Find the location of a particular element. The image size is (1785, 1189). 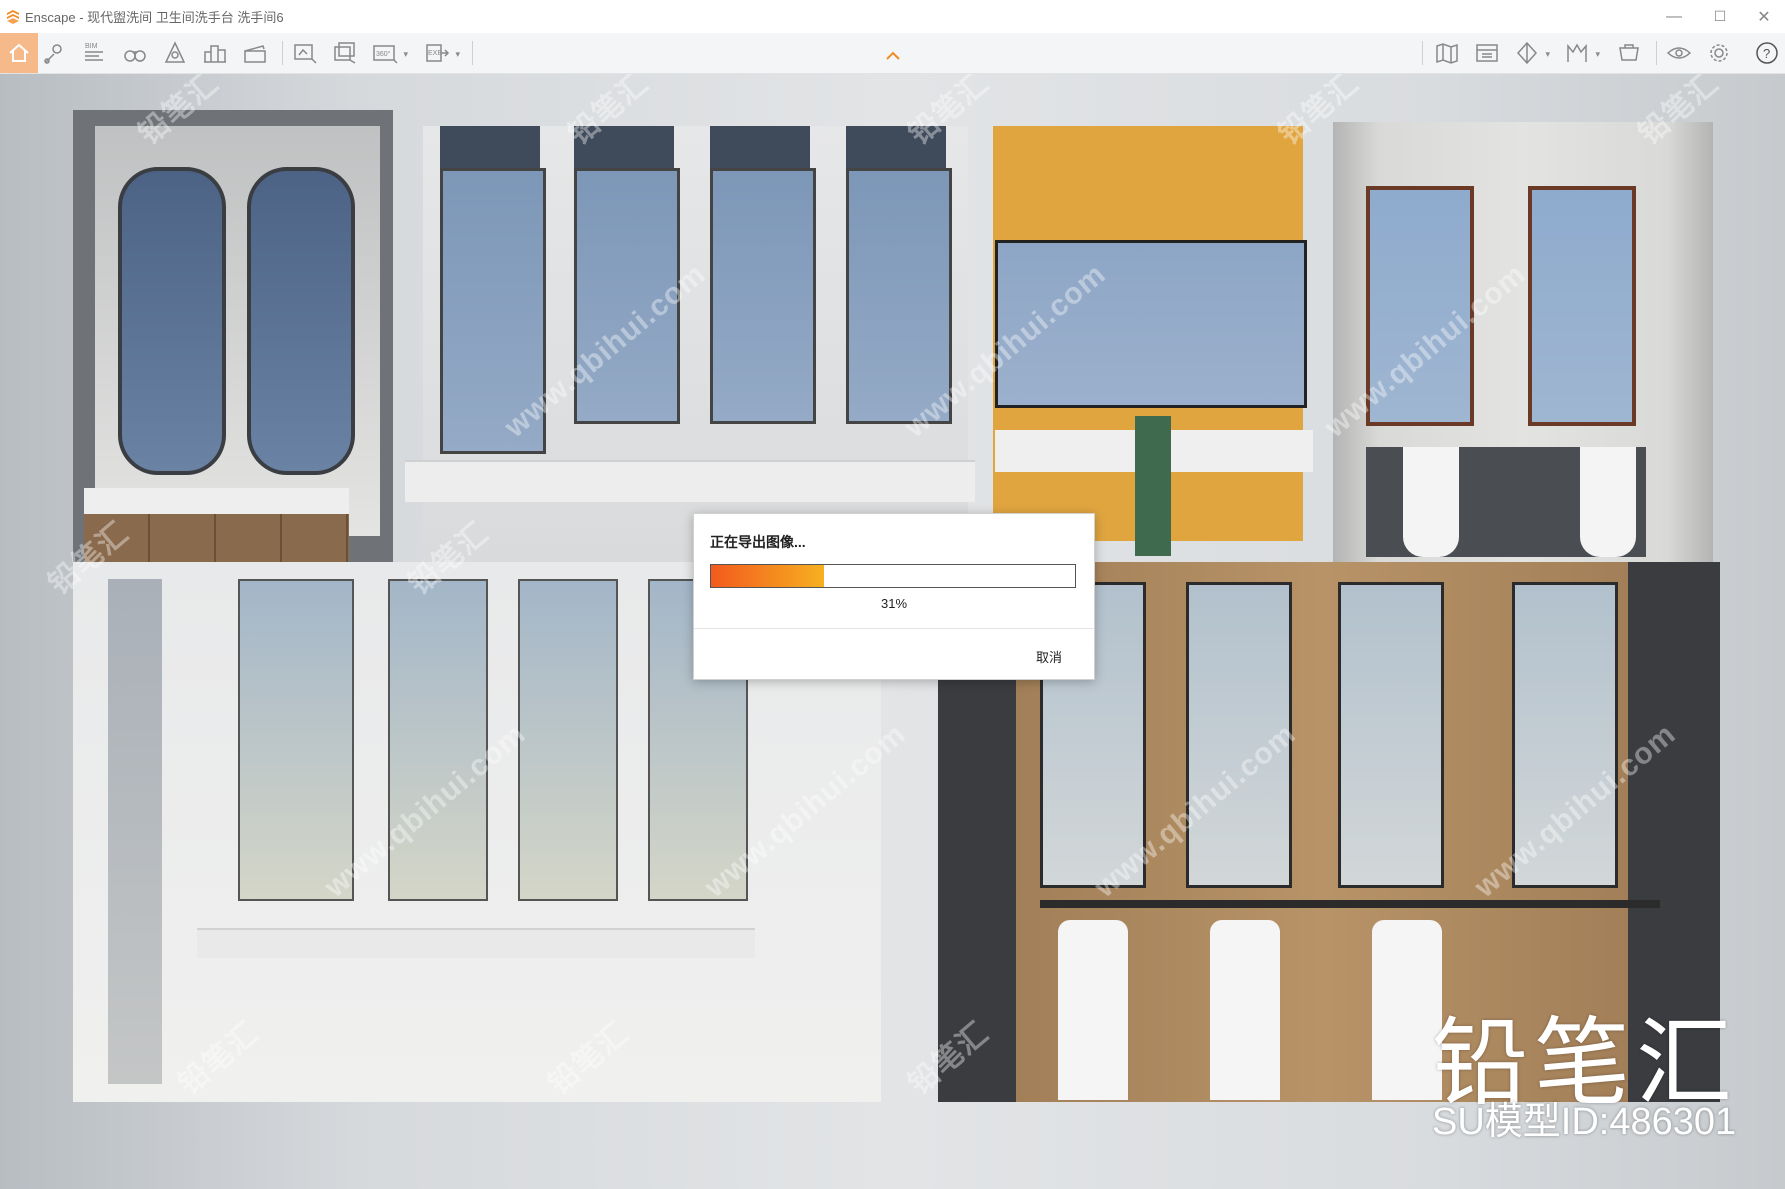

settings-icon is located at coordinates (1719, 53).